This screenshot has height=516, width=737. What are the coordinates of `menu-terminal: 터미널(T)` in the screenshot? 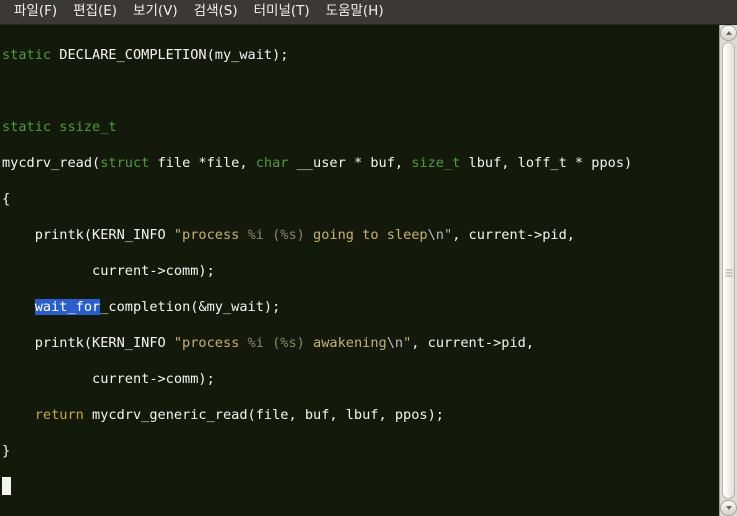 It's located at (282, 12).